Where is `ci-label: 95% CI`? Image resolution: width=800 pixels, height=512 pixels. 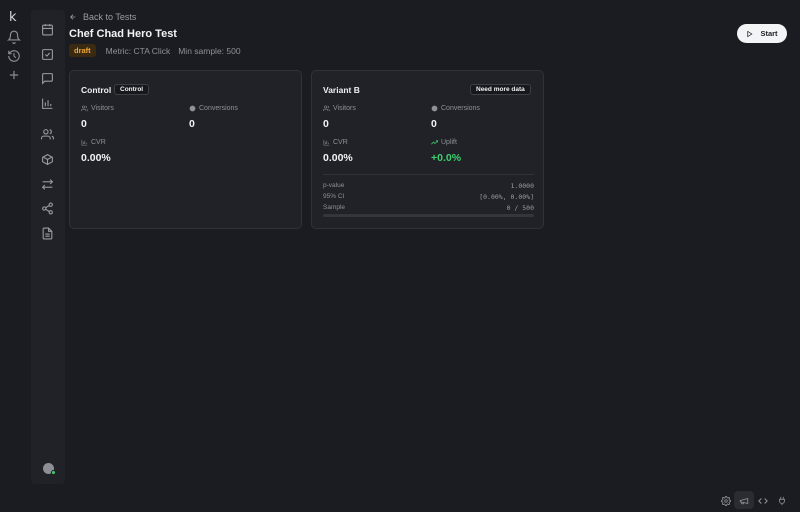
ci-label: 95% CI is located at coordinates (334, 196).